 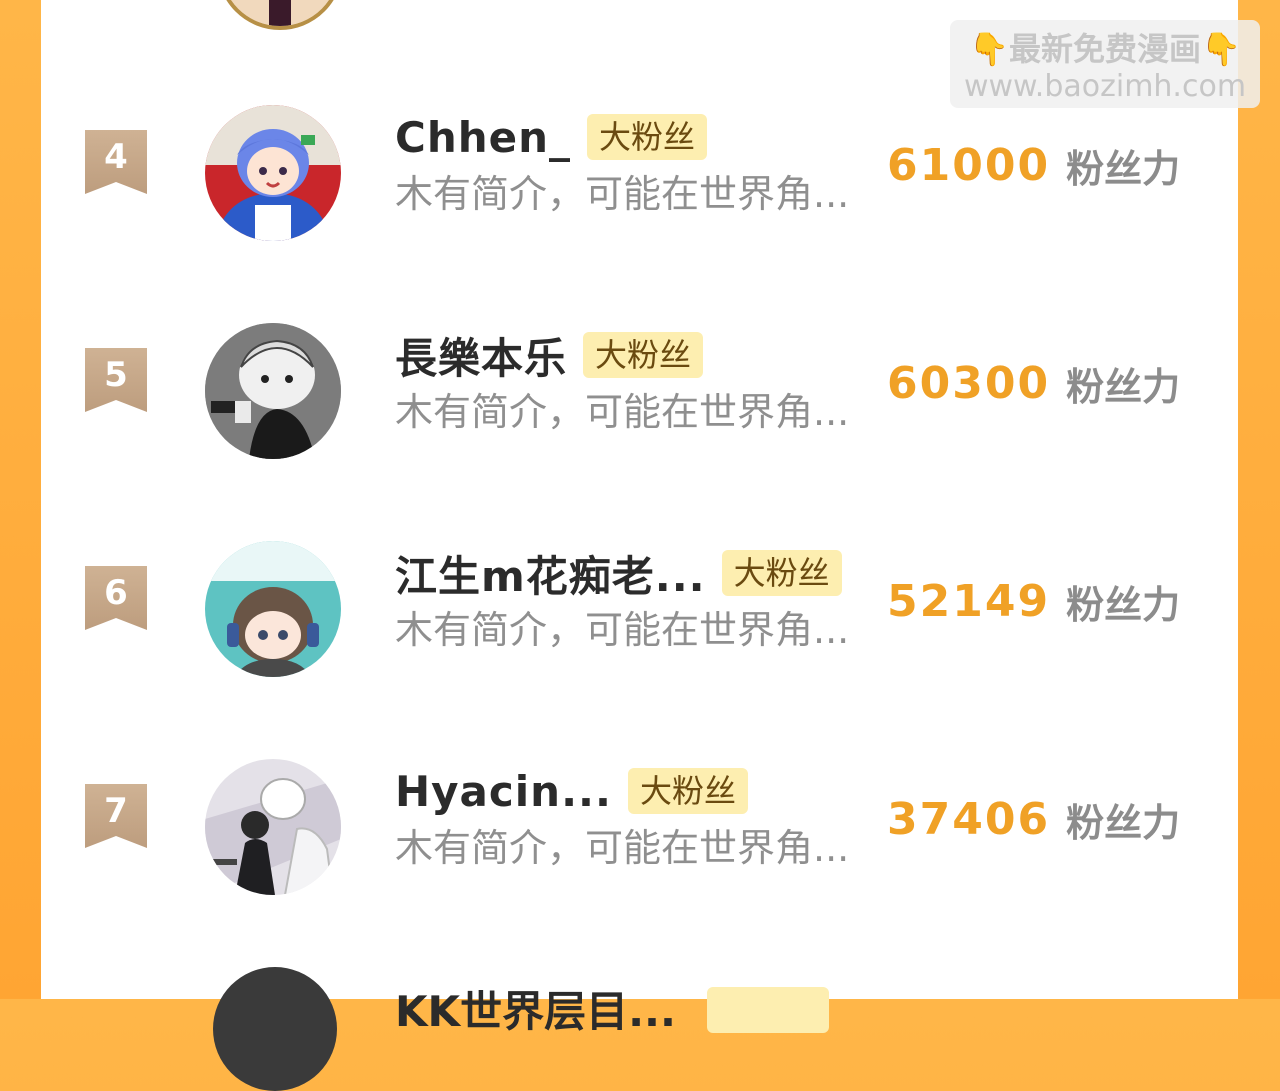 I want to click on rank-badge: 5, so click(x=116, y=380).